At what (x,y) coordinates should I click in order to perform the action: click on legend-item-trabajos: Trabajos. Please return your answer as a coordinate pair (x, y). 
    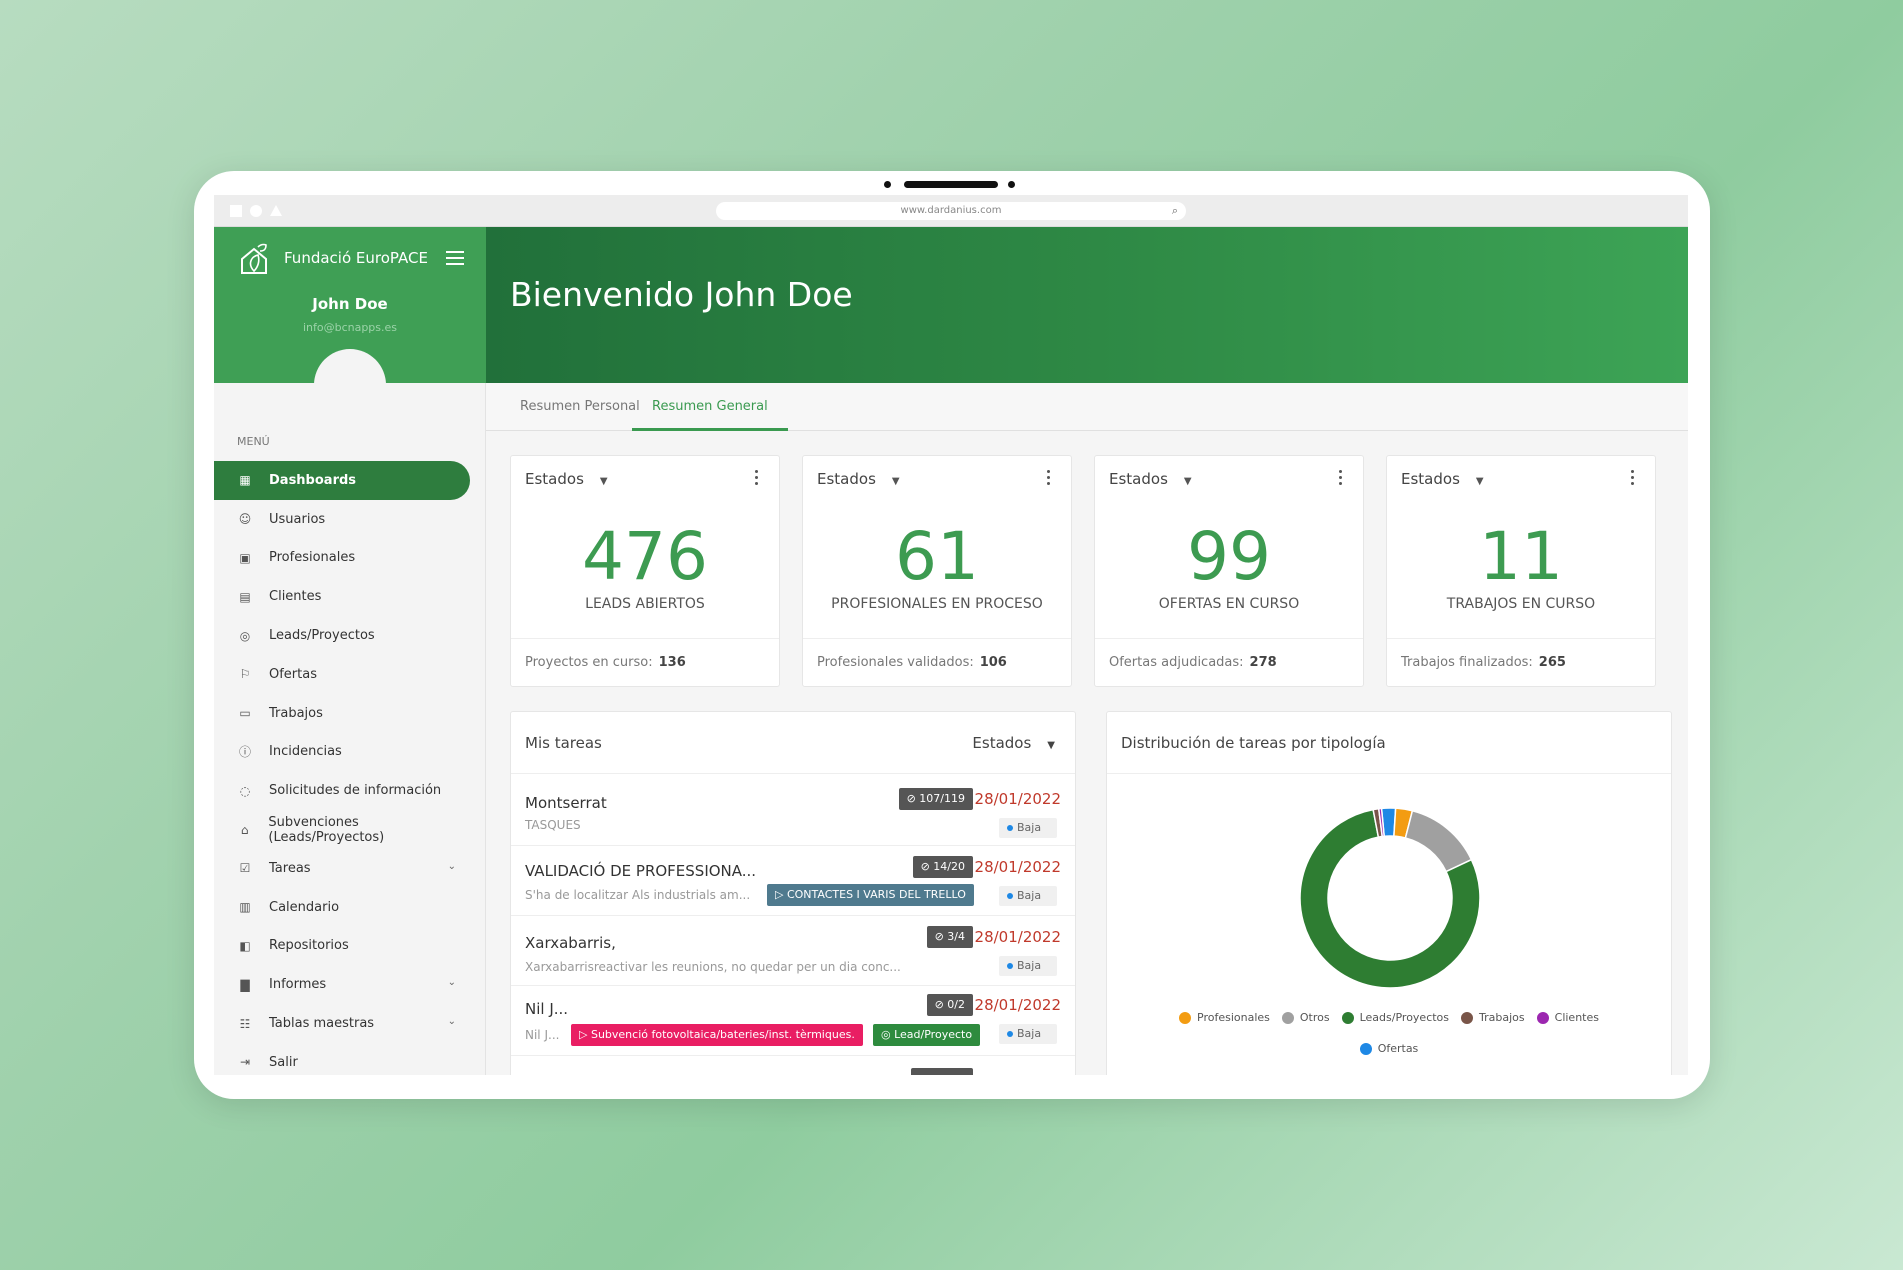
    Looking at the image, I should click on (1493, 1018).